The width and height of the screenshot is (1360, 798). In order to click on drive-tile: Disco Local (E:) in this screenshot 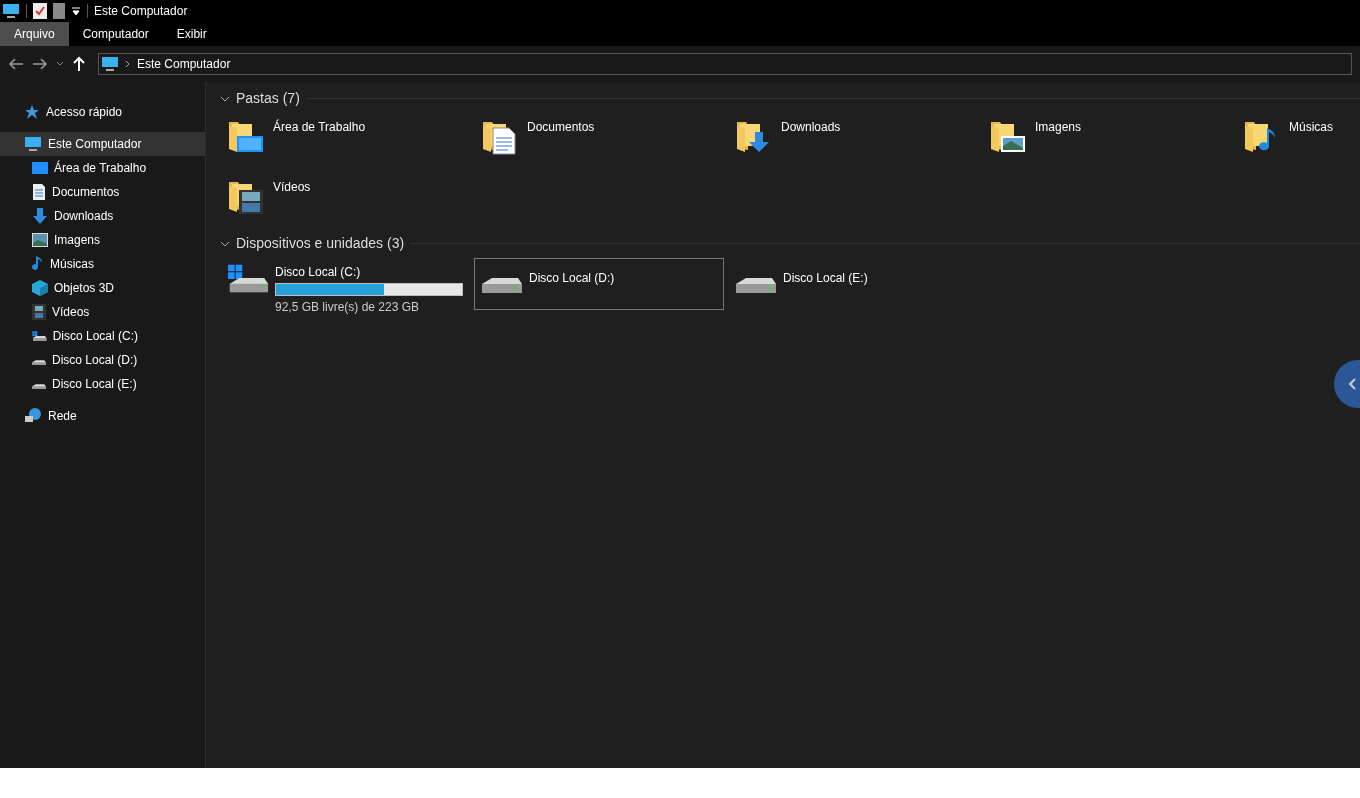, I will do `click(853, 284)`.